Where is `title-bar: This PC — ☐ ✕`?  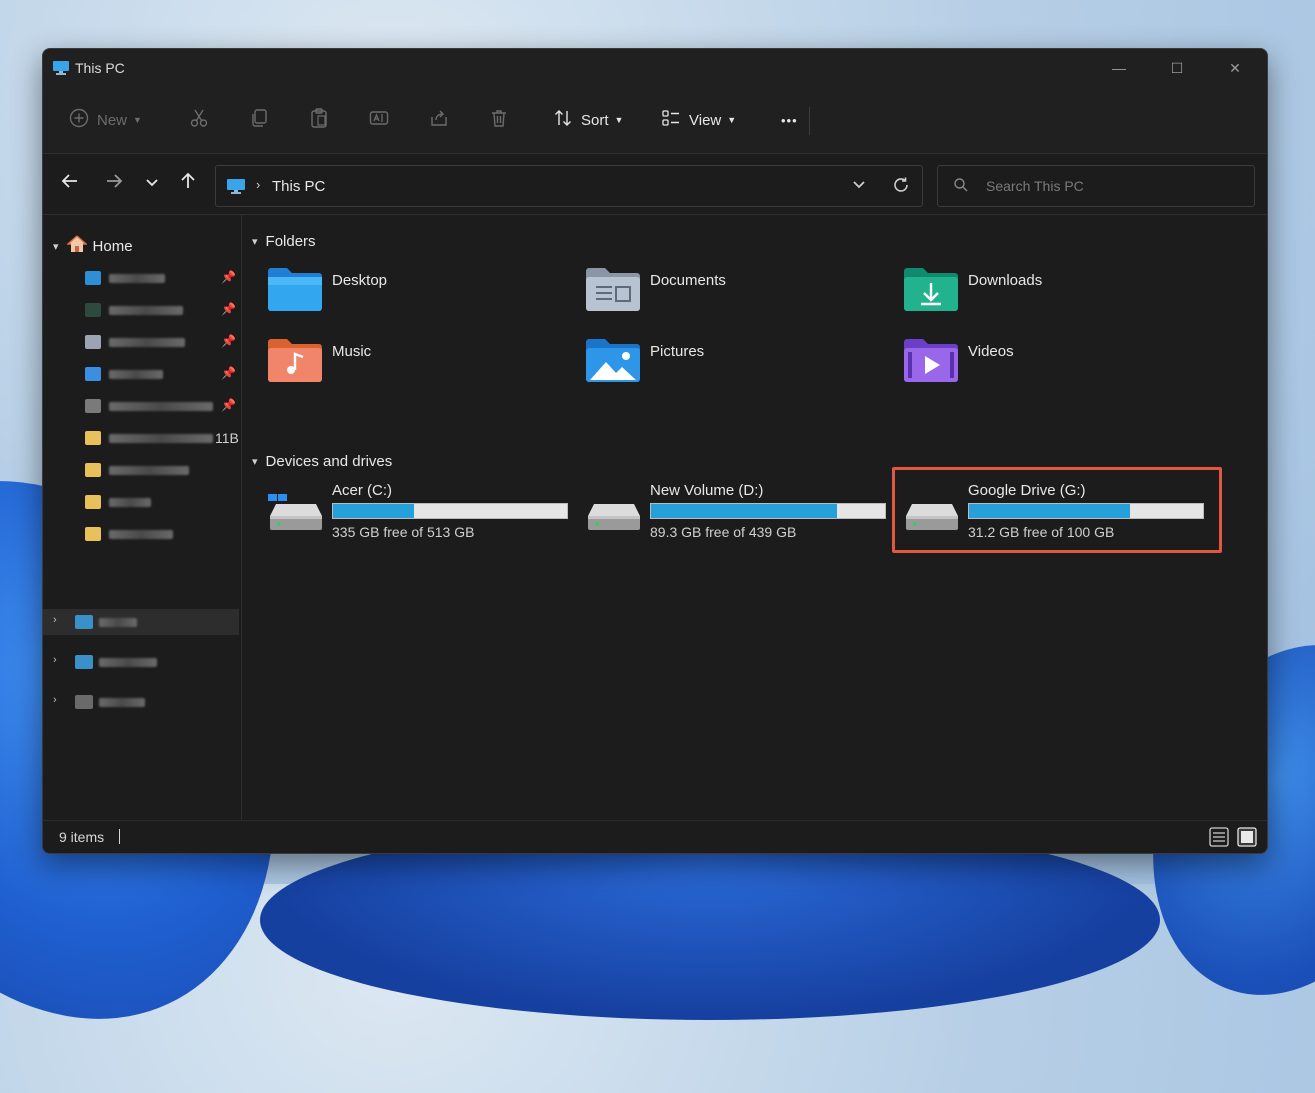 title-bar: This PC — ☐ ✕ is located at coordinates (655, 68).